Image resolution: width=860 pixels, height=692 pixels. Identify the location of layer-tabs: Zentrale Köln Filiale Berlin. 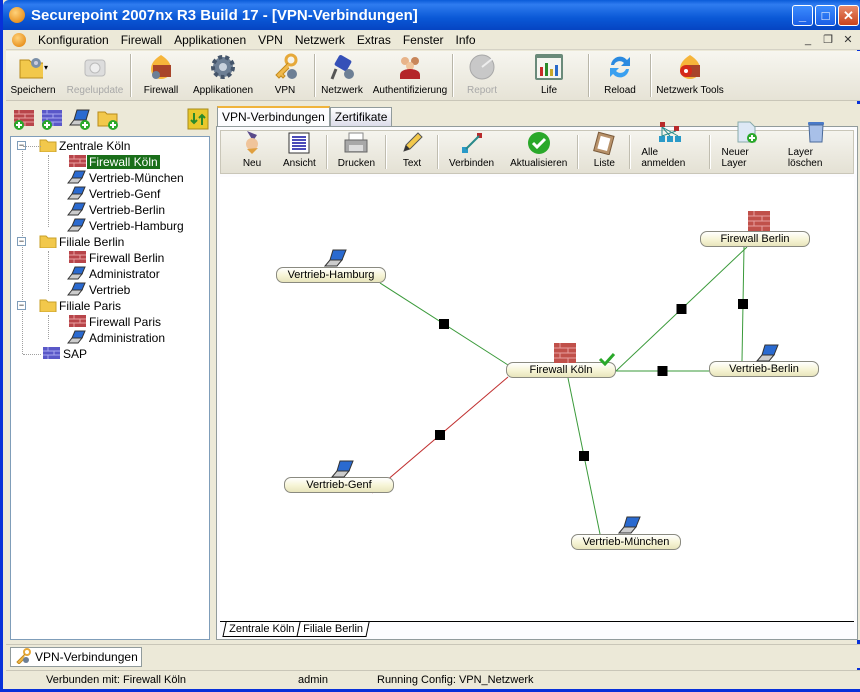
(537, 630).